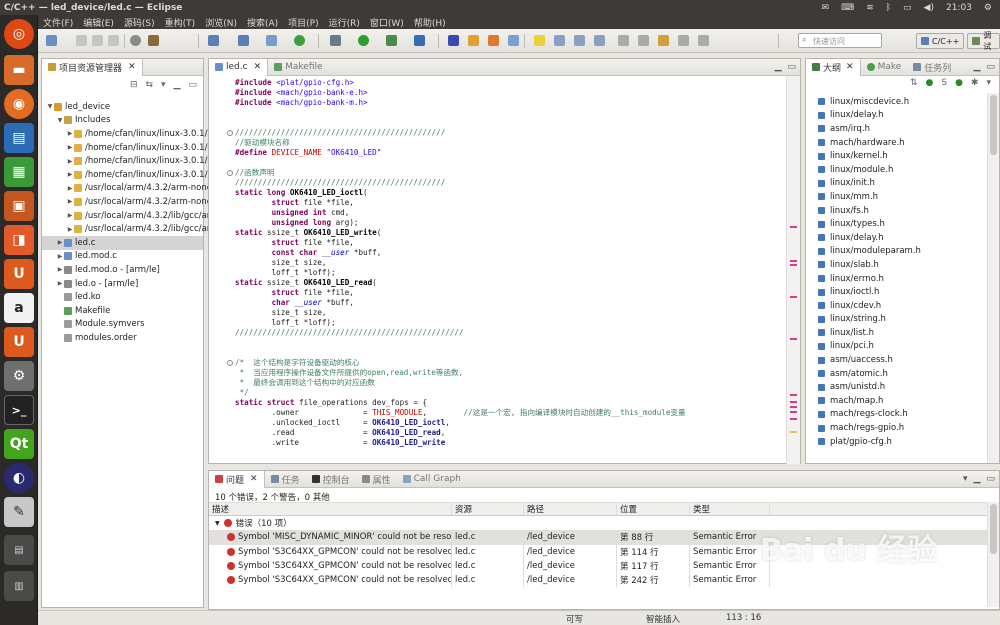 This screenshot has height=625, width=1000. What do you see at coordinates (965, 479) in the screenshot?
I see `view-menu-icon: ▾` at bounding box center [965, 479].